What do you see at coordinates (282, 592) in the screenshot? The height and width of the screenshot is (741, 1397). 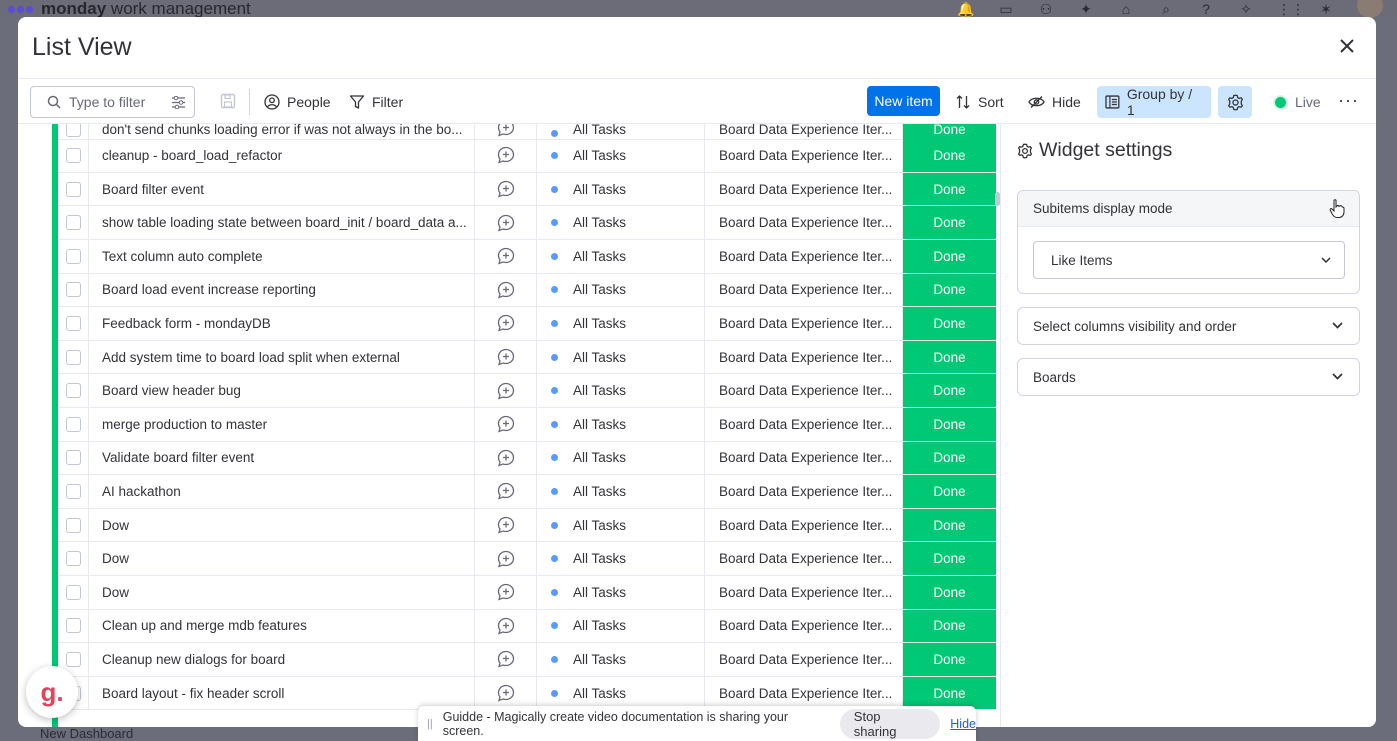 I see `item-name-cell: Dow` at bounding box center [282, 592].